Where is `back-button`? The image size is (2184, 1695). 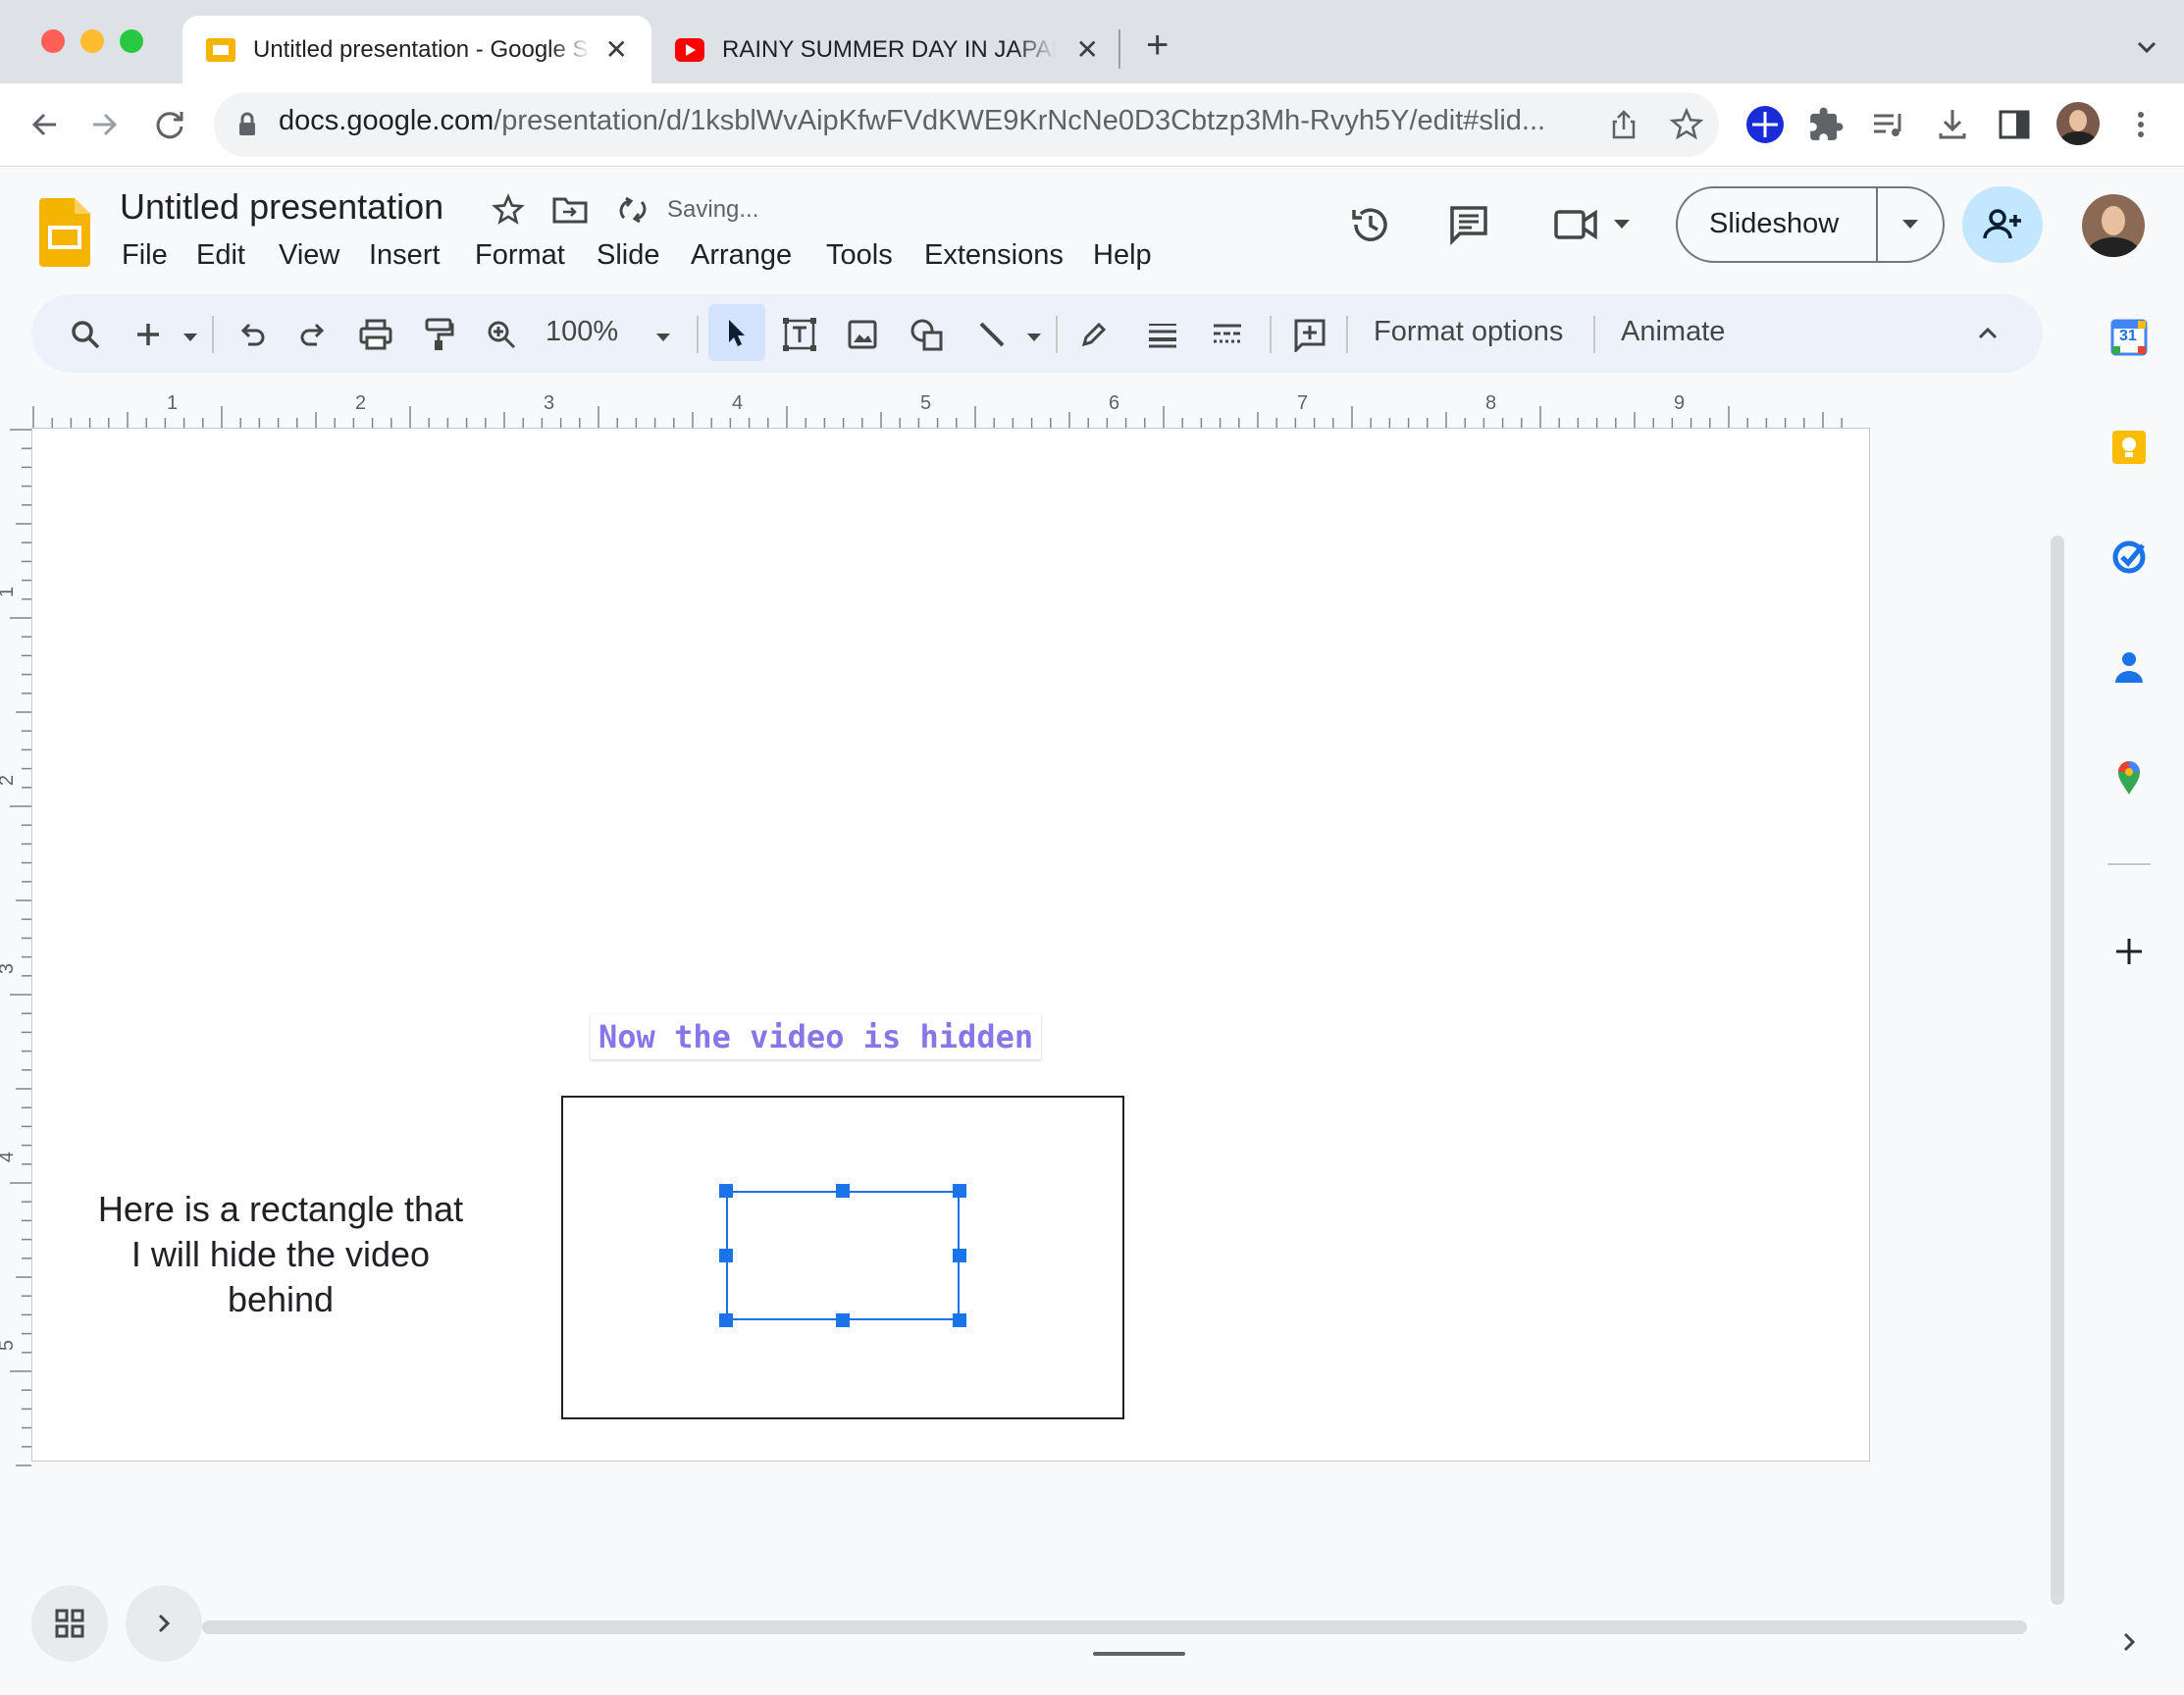
back-button is located at coordinates (44, 124).